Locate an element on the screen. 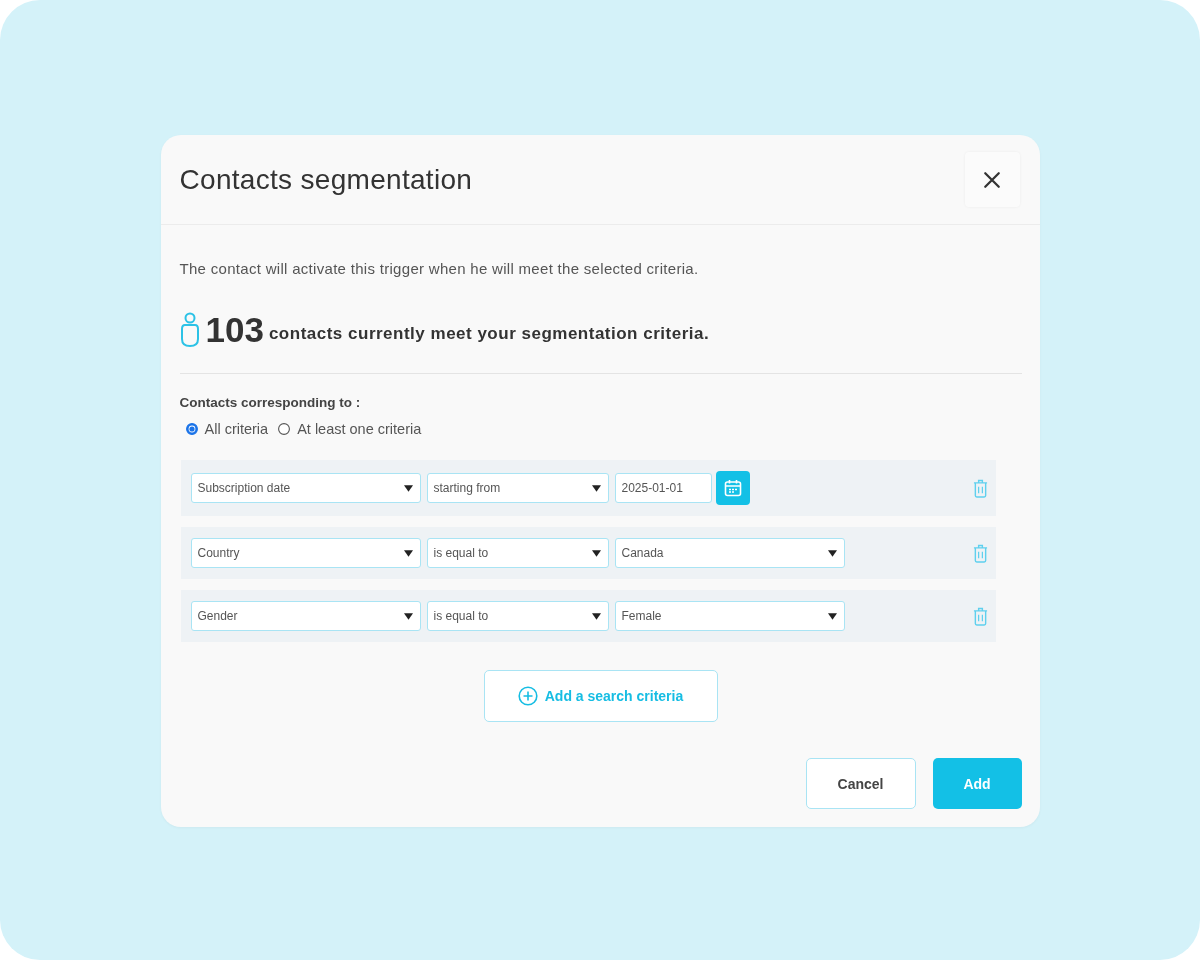 The width and height of the screenshot is (1200, 960). plus-circle-icon is located at coordinates (527, 696).